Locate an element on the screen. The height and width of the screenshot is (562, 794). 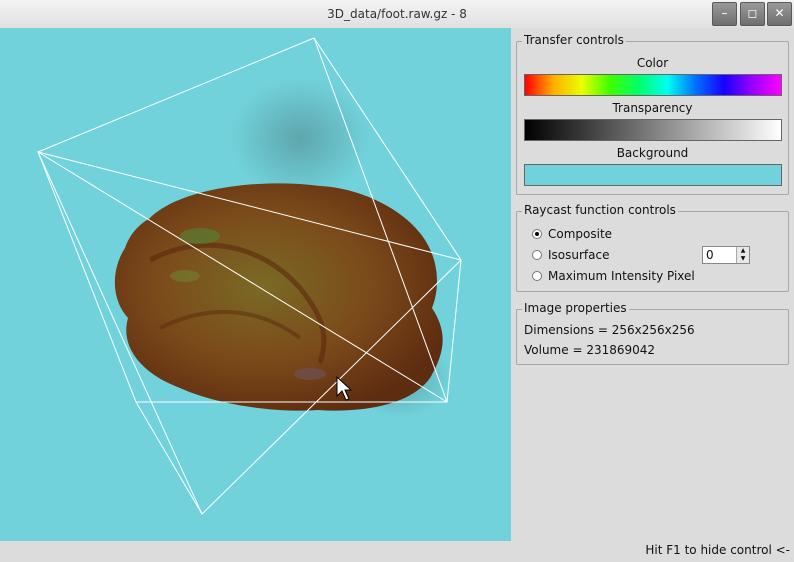
close-button: ✕ is located at coordinates (779, 14).